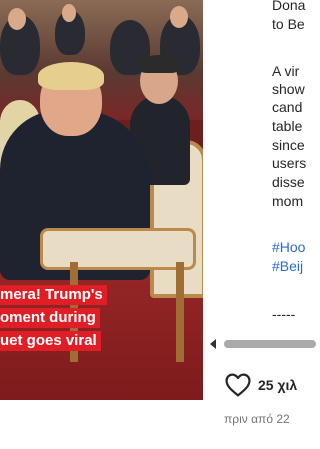  Describe the element at coordinates (71, 76) in the screenshot. I see `trump-hair` at that location.